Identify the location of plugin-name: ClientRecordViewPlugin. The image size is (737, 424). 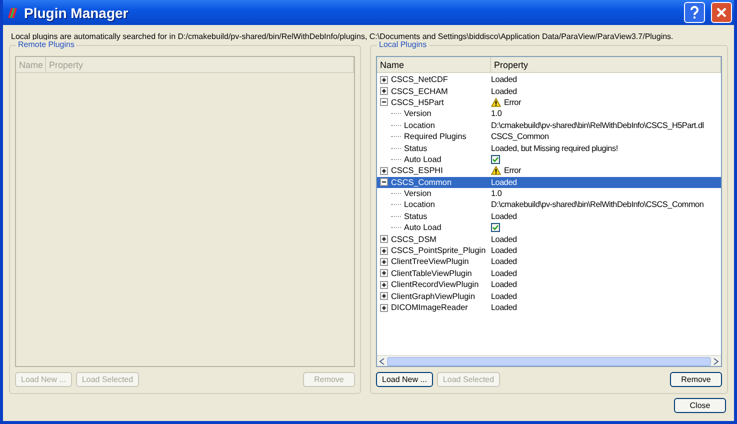
(435, 285).